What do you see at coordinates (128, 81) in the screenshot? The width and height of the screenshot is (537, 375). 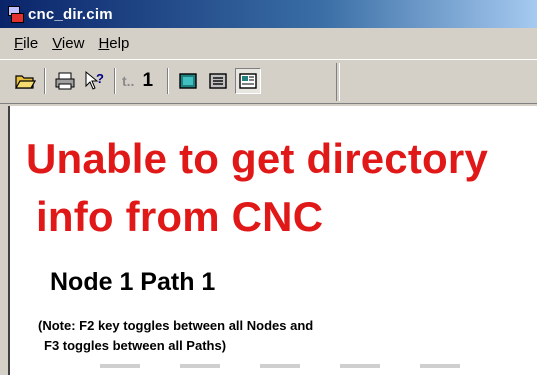 I see `up-level-button: t..` at bounding box center [128, 81].